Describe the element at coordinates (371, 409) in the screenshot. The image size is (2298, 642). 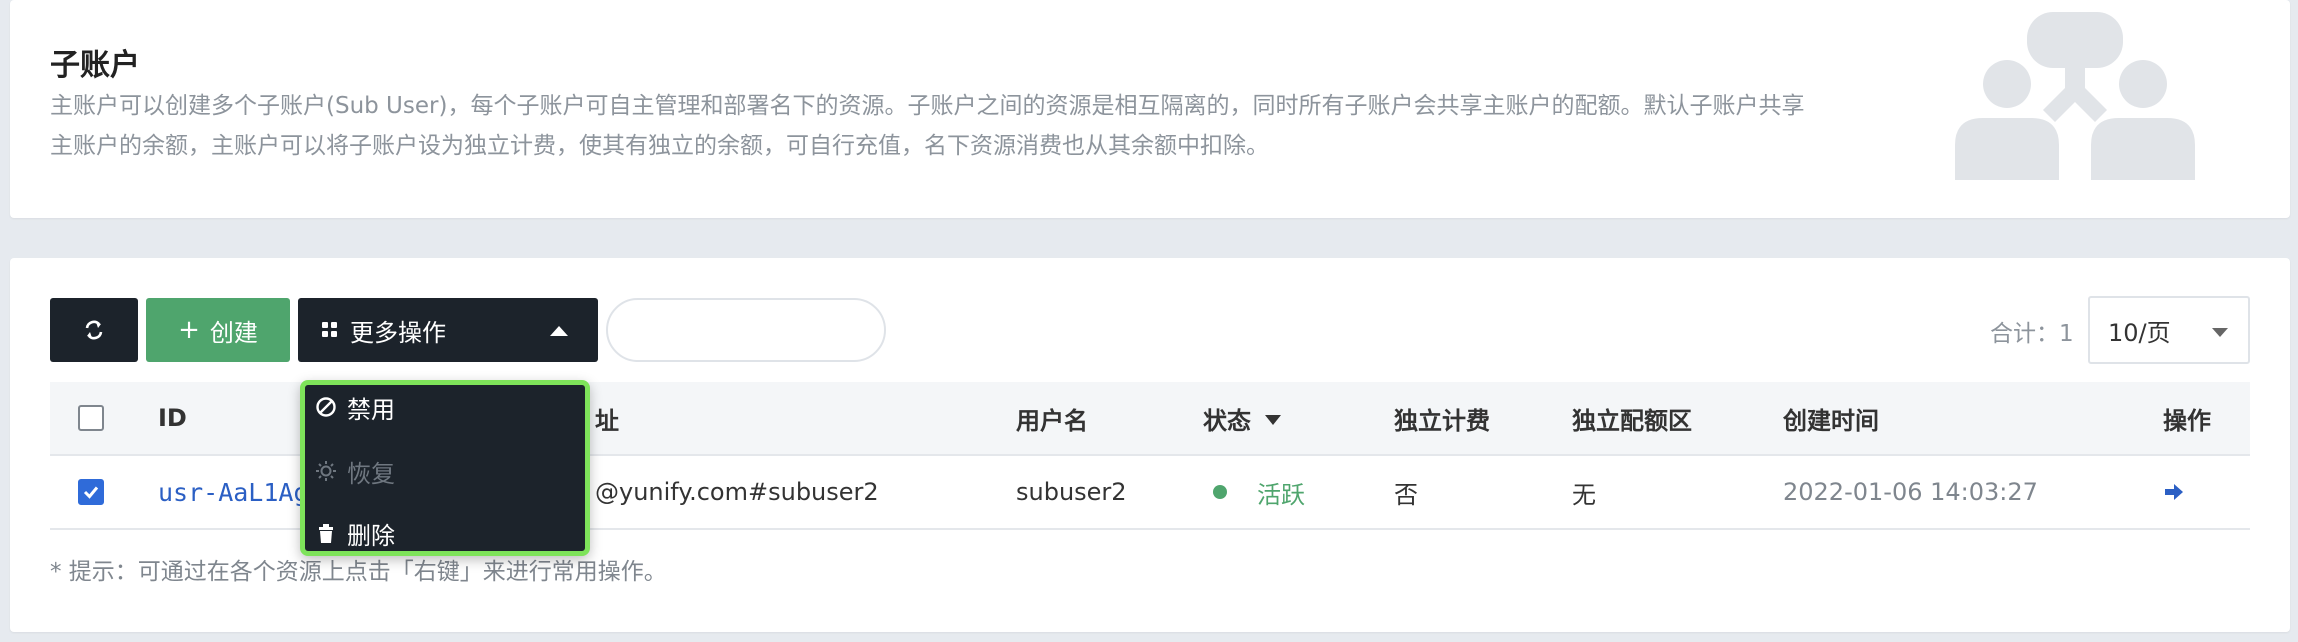
I see `menu-item-disable-label: 禁用` at that location.